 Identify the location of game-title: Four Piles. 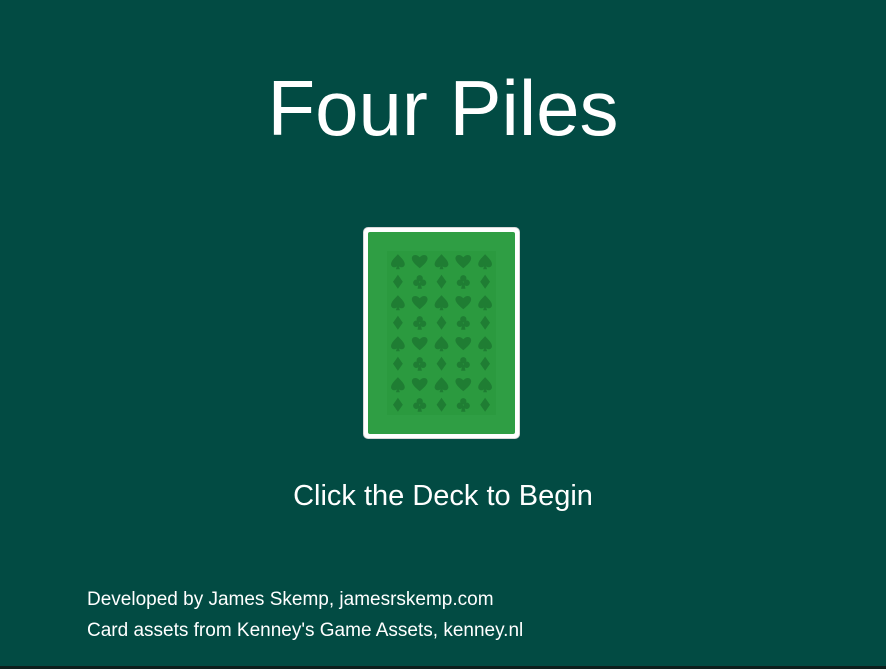
(443, 108).